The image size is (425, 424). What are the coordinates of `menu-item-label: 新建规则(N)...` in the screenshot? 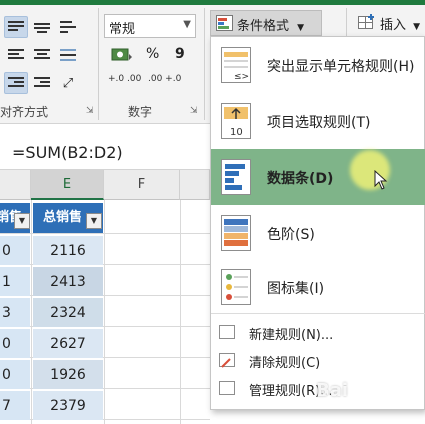 It's located at (291, 335).